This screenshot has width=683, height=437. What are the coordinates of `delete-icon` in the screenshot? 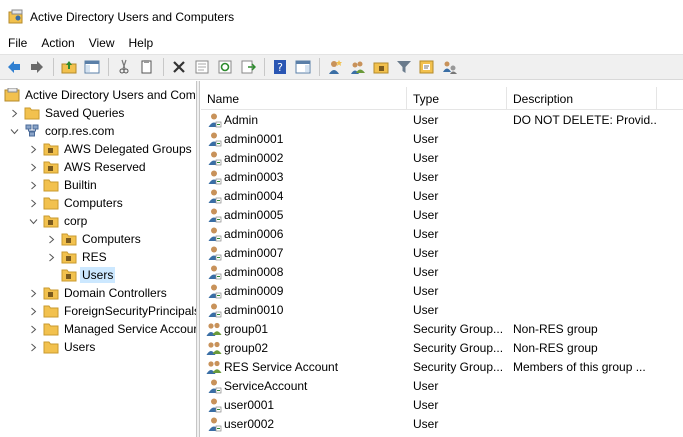 It's located at (179, 67).